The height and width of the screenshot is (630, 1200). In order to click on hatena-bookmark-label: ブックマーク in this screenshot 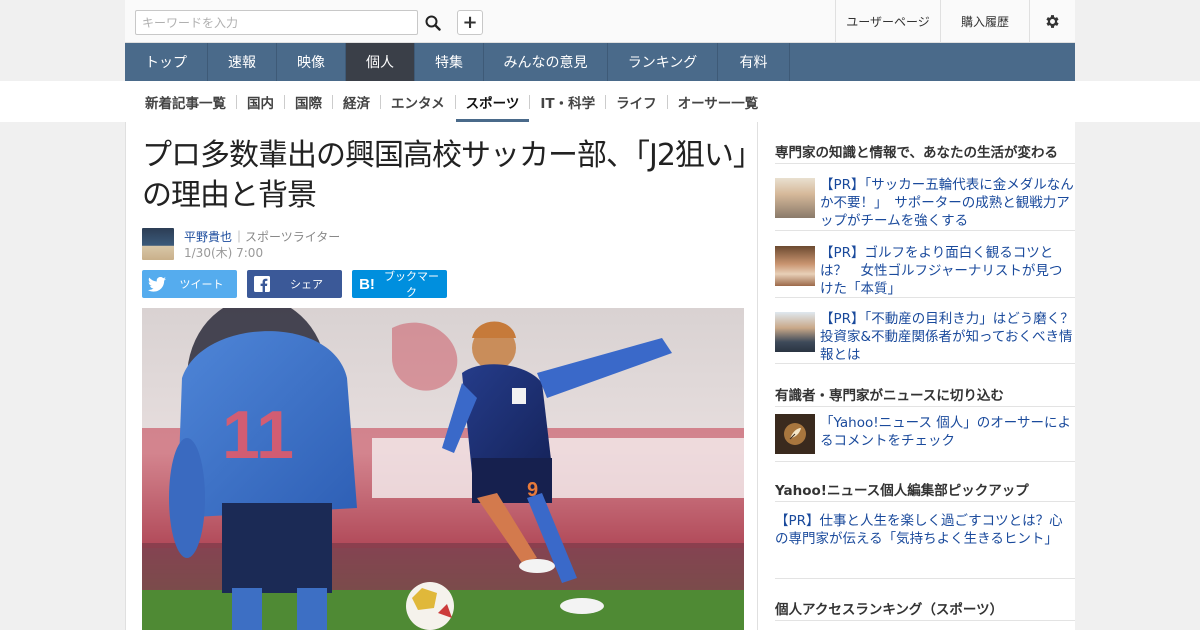, I will do `click(411, 284)`.